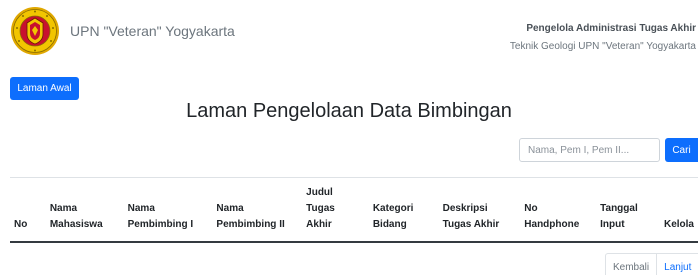 This screenshot has height=275, width=698. What do you see at coordinates (677, 264) in the screenshot?
I see `pagination-next-button: Lanjut` at bounding box center [677, 264].